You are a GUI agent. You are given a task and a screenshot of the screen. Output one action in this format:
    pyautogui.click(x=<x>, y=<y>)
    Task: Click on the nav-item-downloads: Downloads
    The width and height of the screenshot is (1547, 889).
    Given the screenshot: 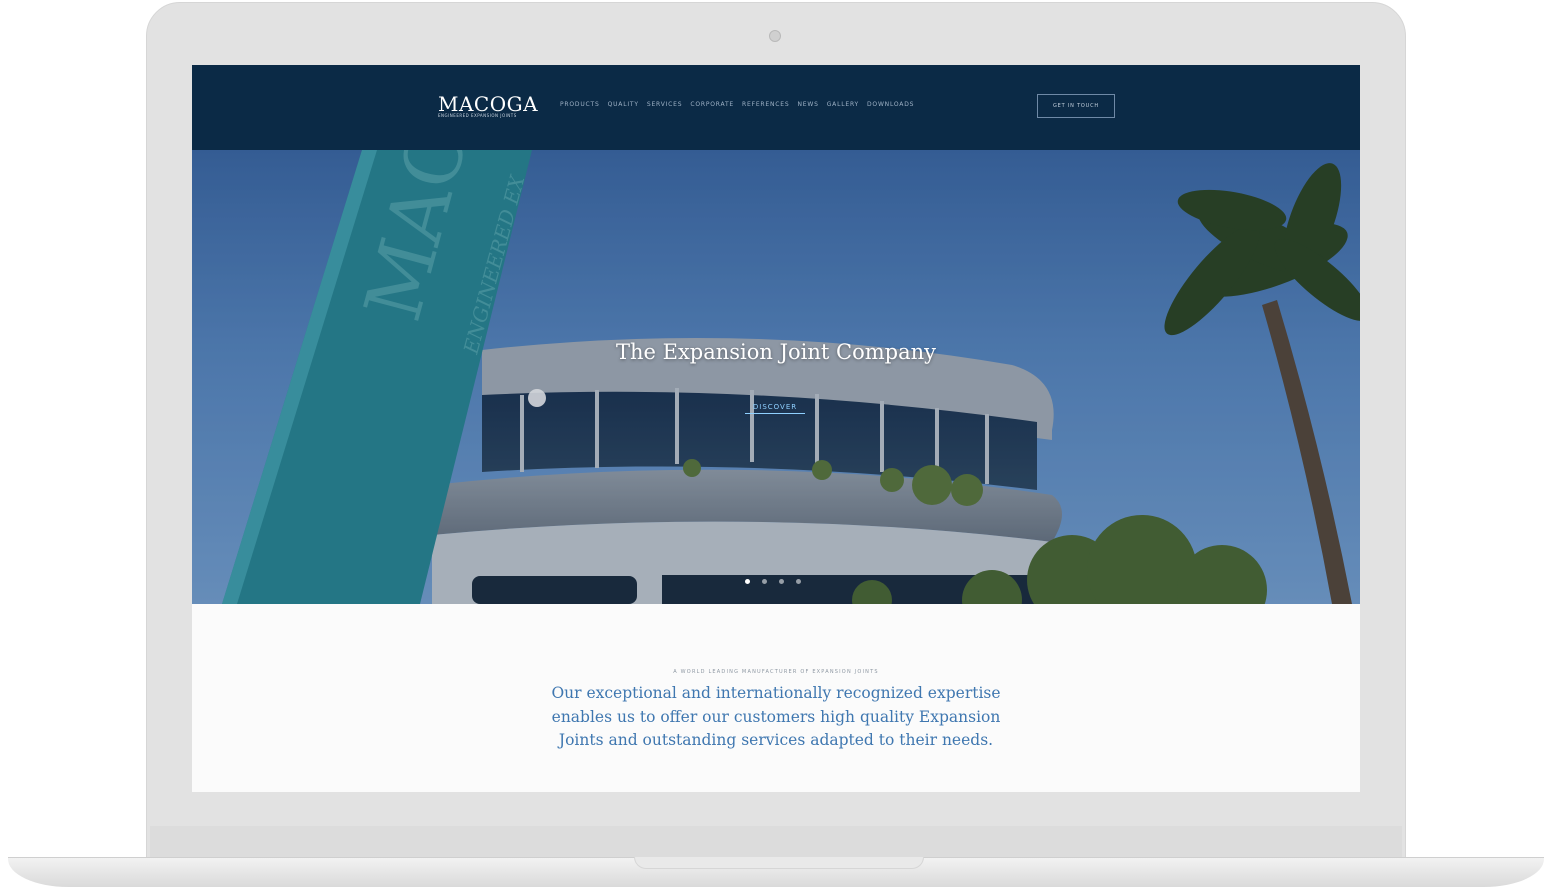 What is the action you would take?
    pyautogui.click(x=890, y=104)
    